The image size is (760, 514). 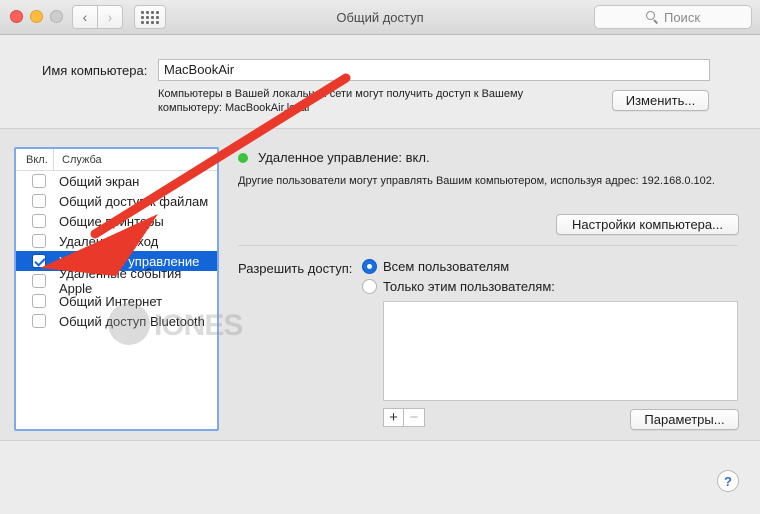 I want to click on help-button: ?, so click(x=728, y=481).